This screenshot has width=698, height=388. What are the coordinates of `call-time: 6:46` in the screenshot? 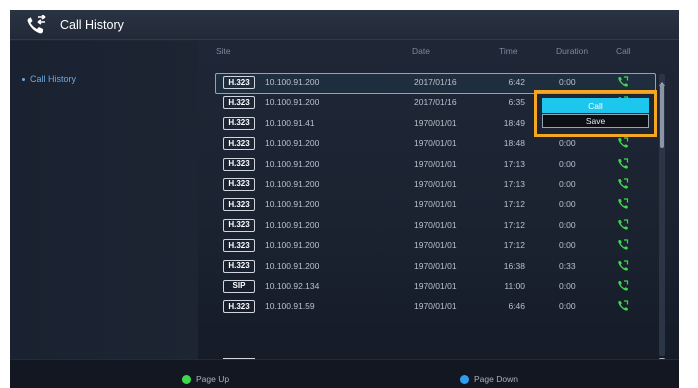 It's located at (516, 306).